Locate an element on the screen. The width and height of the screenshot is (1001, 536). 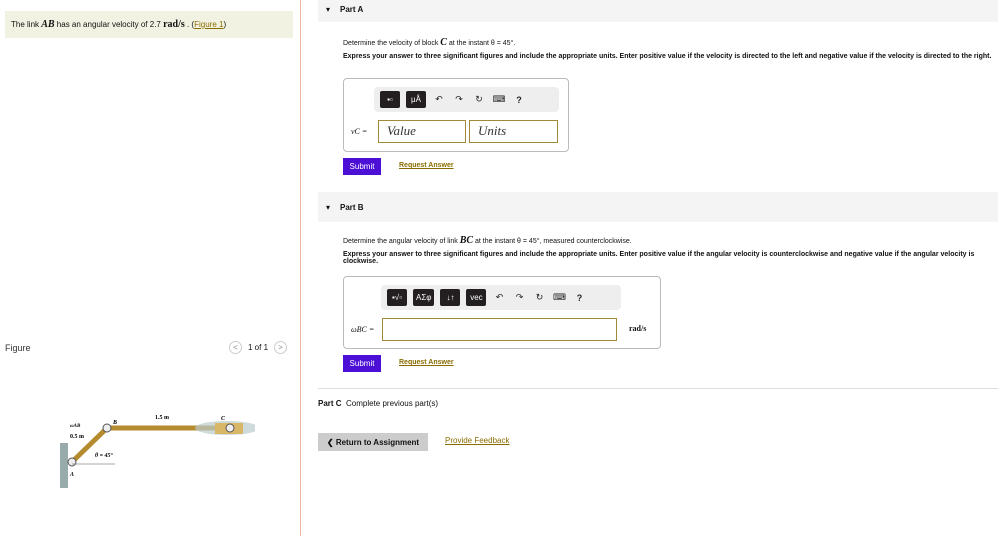
part-c: Part C Complete previous part(s) is located at coordinates (378, 403).